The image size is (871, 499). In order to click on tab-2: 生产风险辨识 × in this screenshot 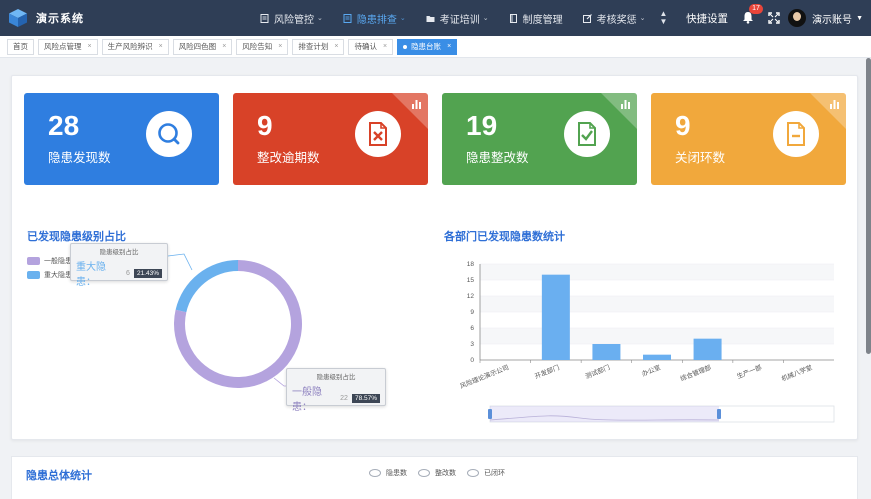, I will do `click(135, 46)`.